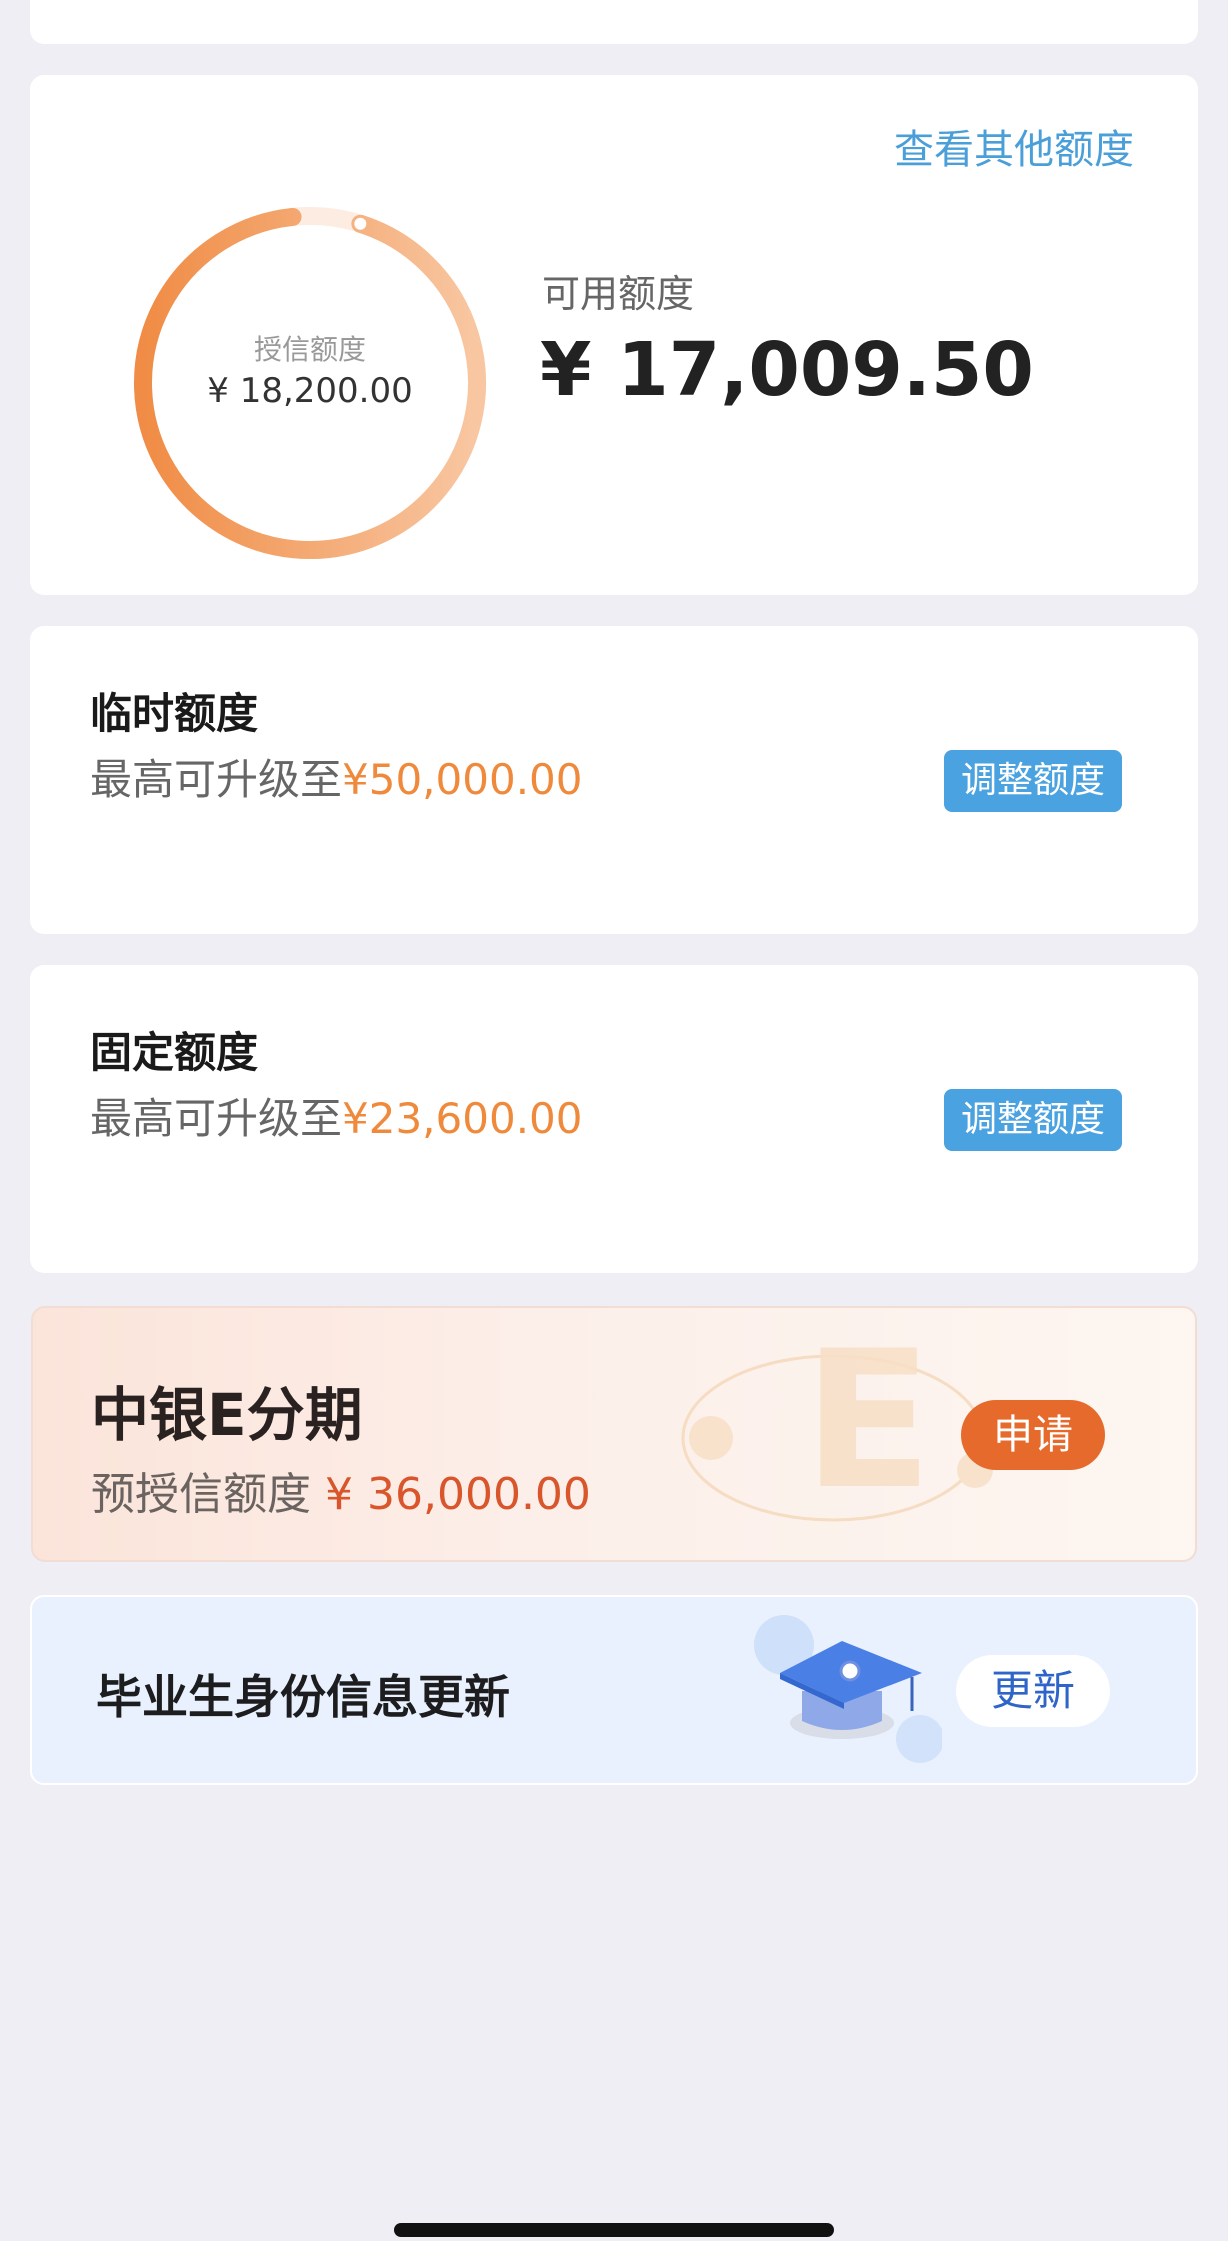 The height and width of the screenshot is (2241, 1228). What do you see at coordinates (216, 779) in the screenshot?
I see `temporary-limit-desc-prefix: 最高可升级至` at bounding box center [216, 779].